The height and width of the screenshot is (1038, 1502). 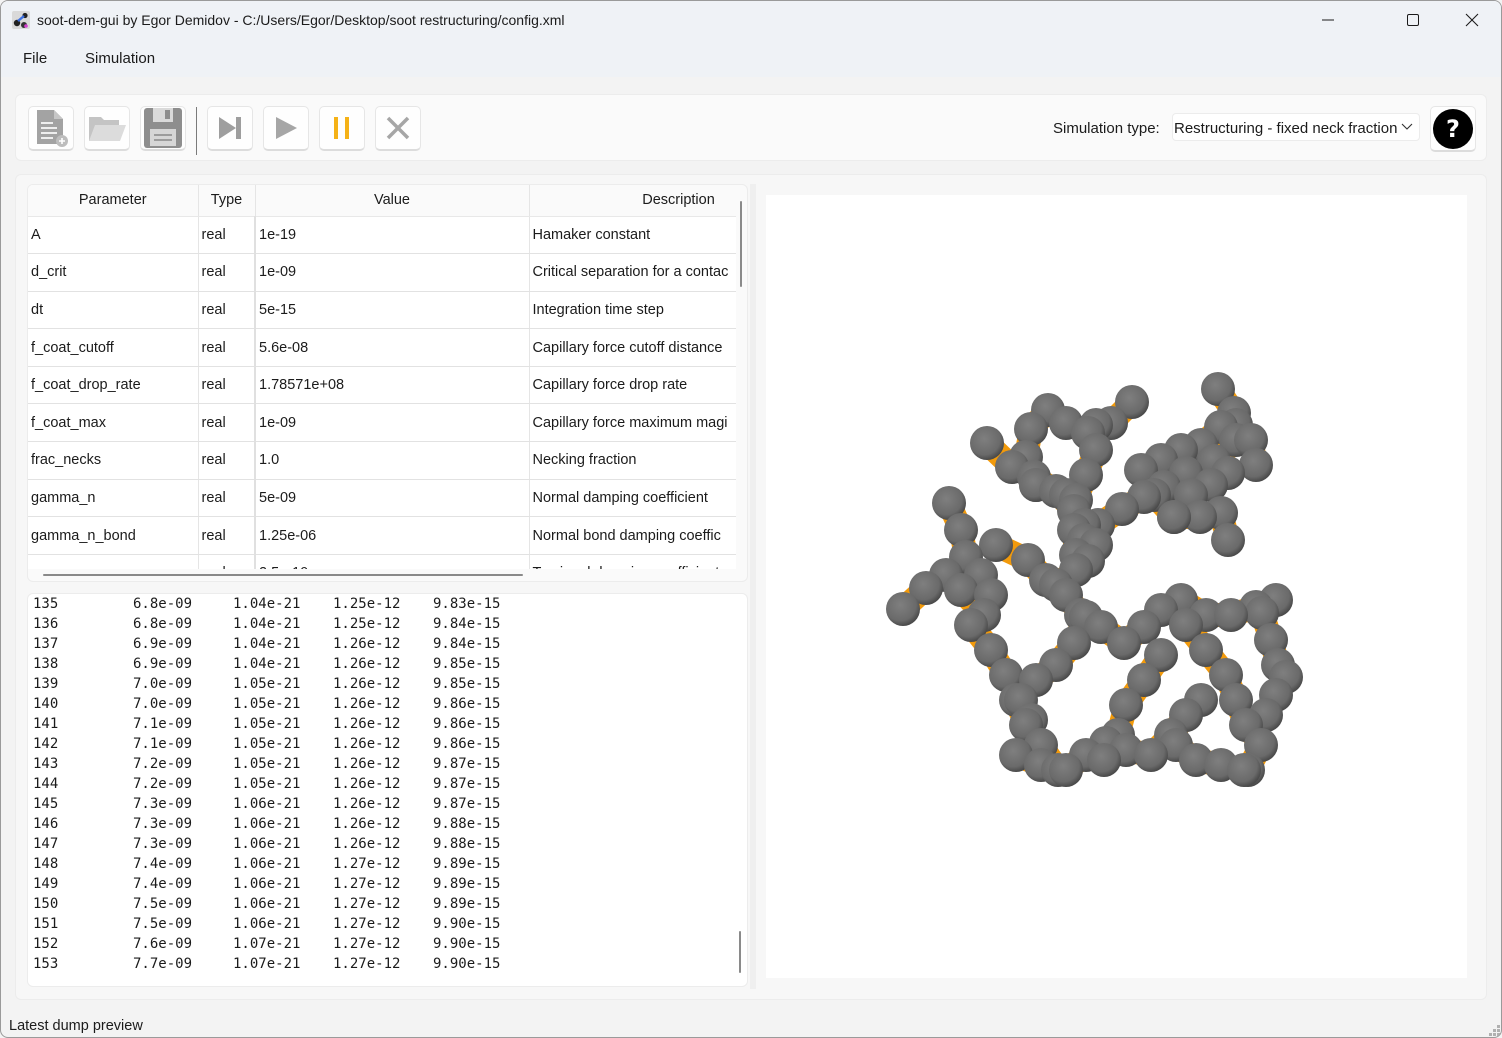 What do you see at coordinates (163, 128) in the screenshot?
I see `save-file-button` at bounding box center [163, 128].